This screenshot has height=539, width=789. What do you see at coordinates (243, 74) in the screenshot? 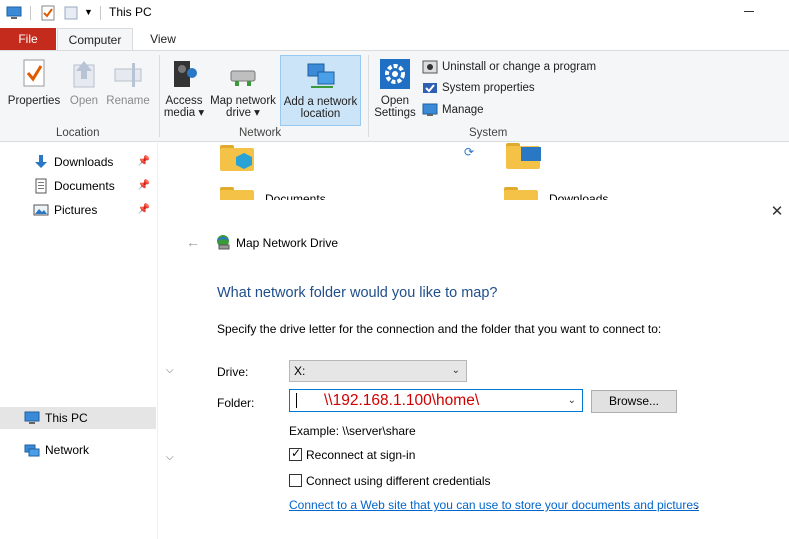
I see `network-drive-icon` at bounding box center [243, 74].